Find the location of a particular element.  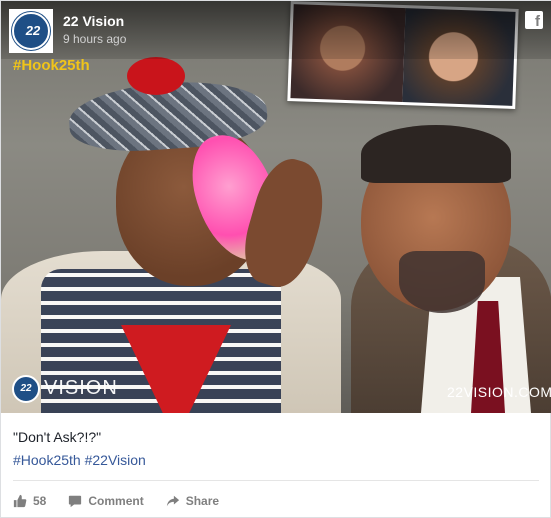

page-name-link: 22 Vision is located at coordinates (93, 21).